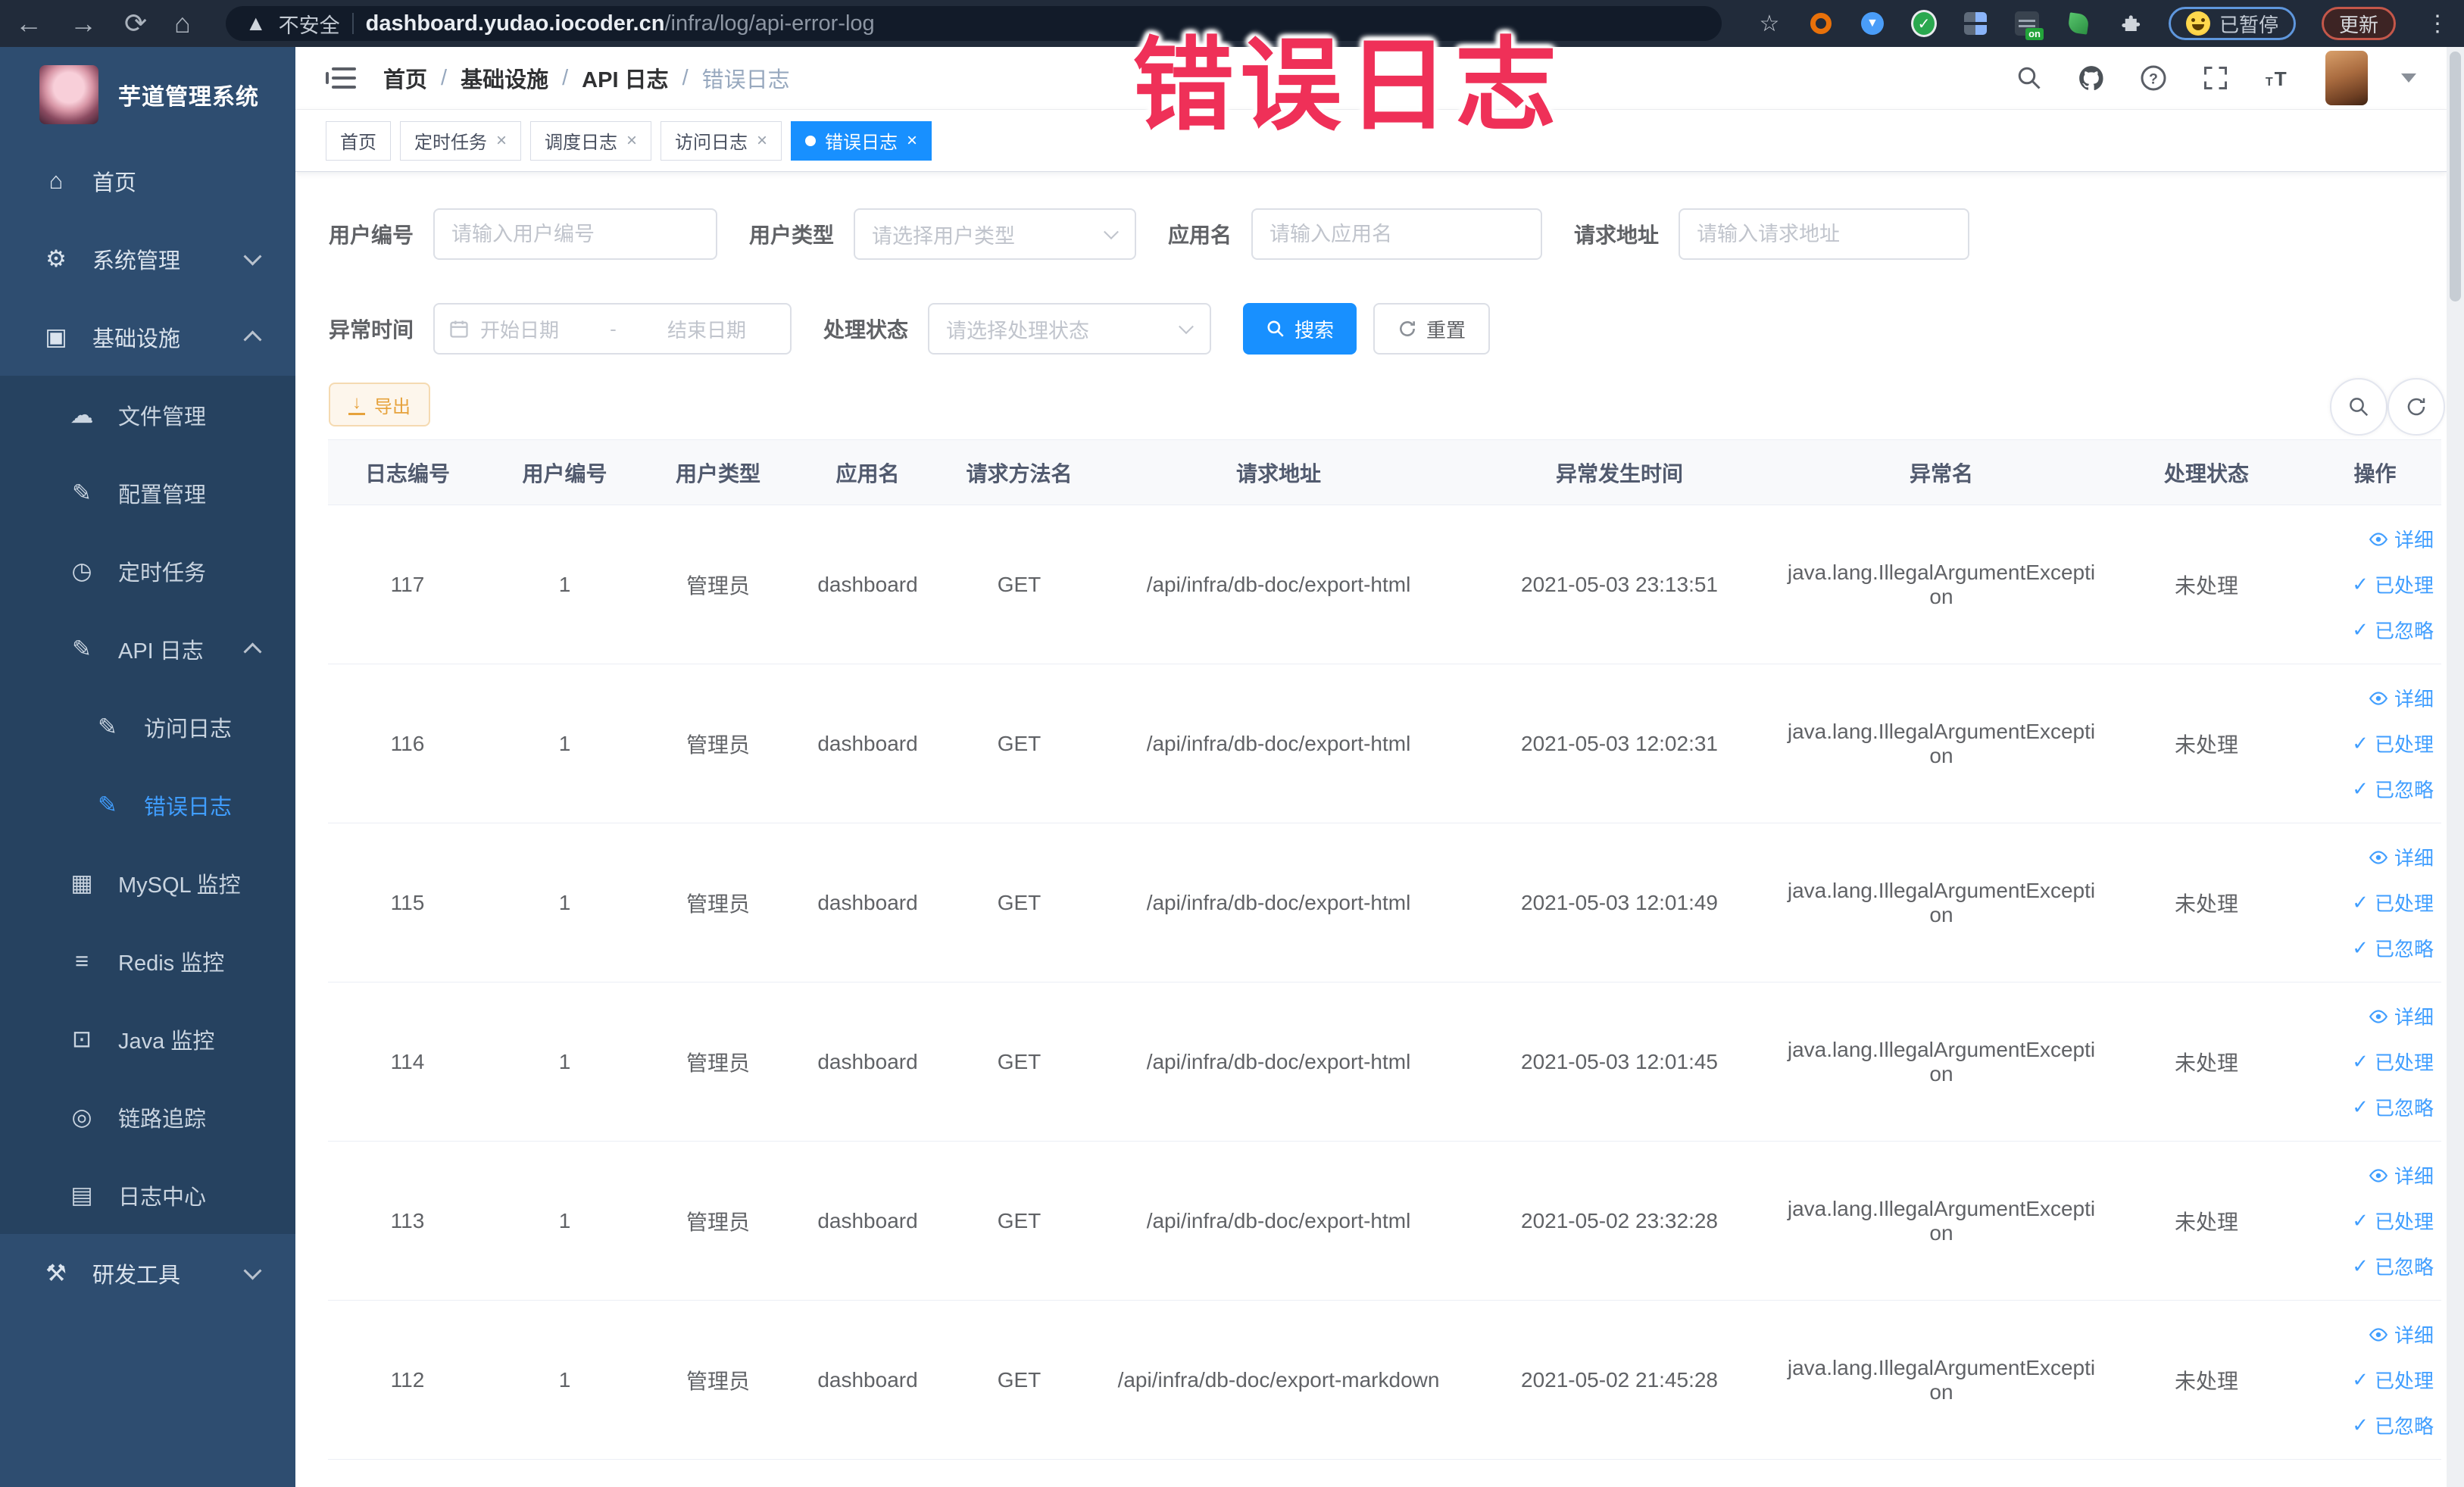 This screenshot has width=2464, height=1487. I want to click on user-type-select: 请选择用户类型, so click(995, 234).